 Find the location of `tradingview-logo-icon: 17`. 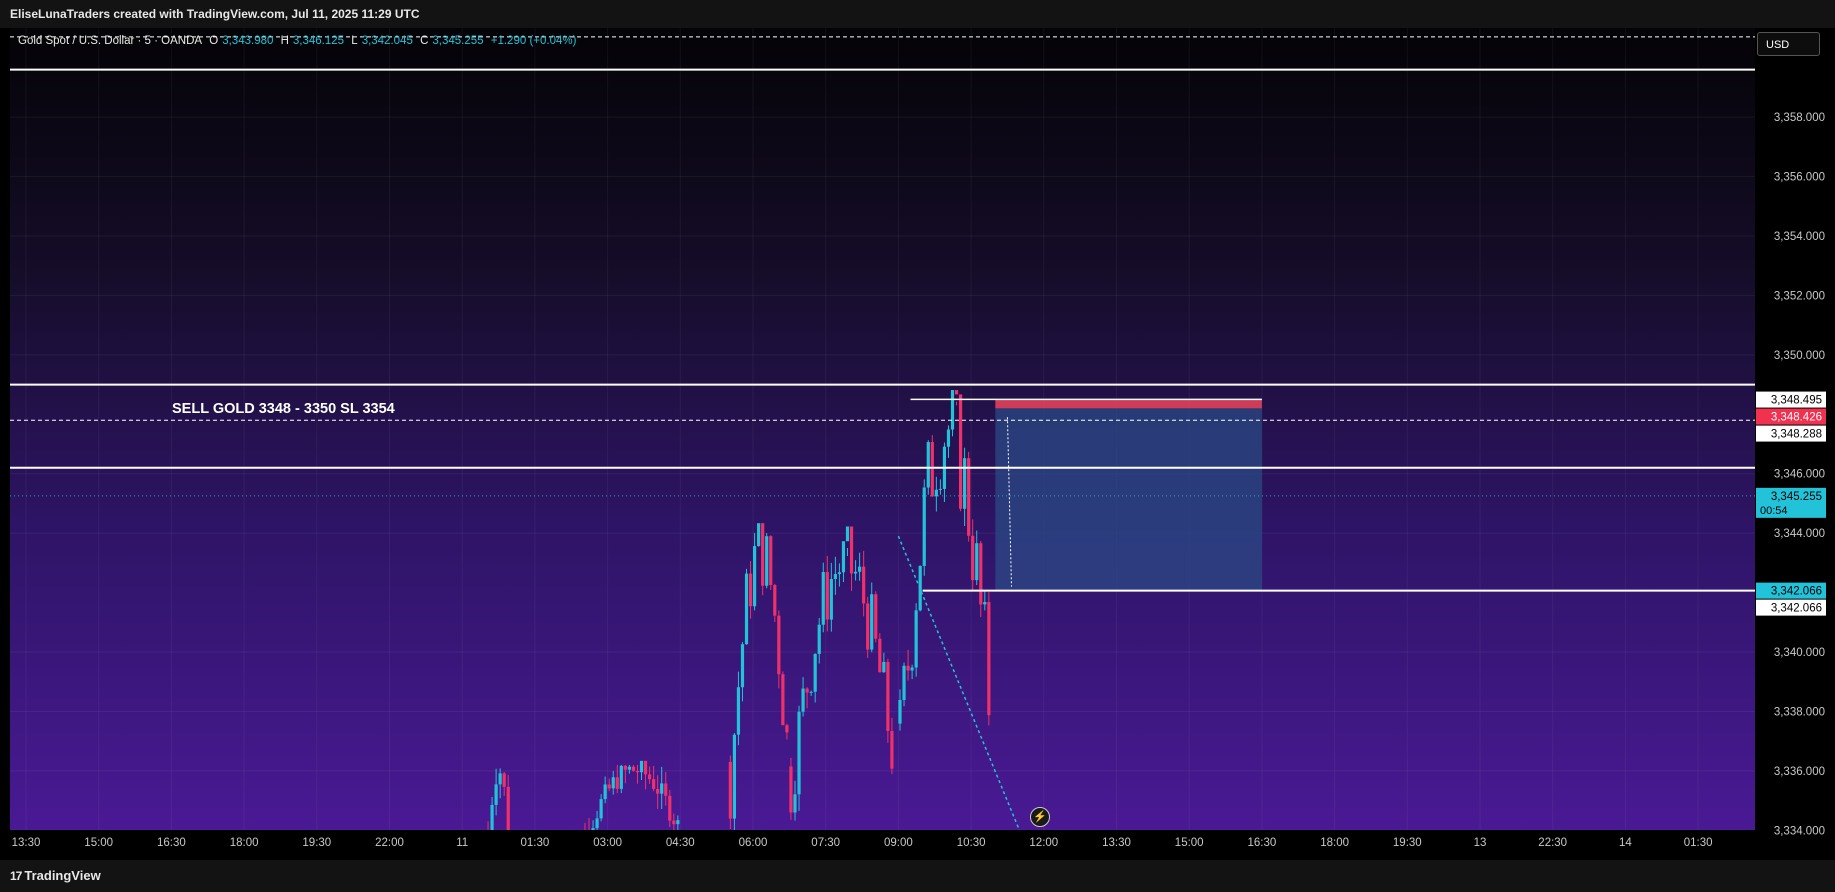

tradingview-logo-icon: 17 is located at coordinates (16, 876).